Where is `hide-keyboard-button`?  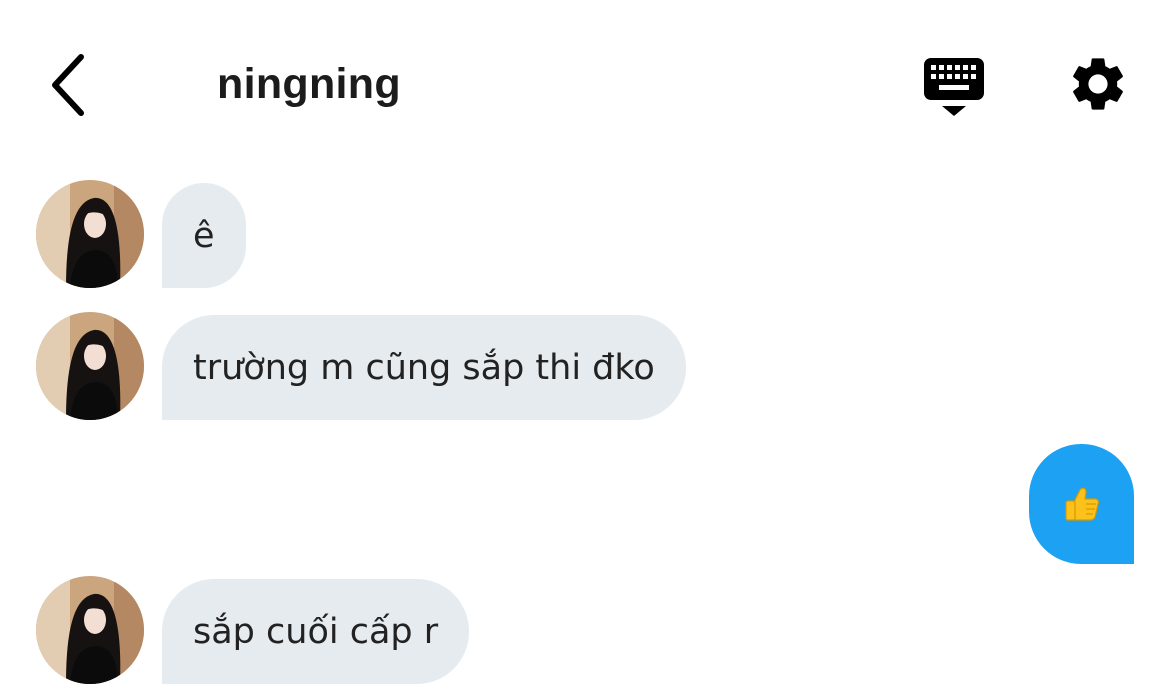
hide-keyboard-button is located at coordinates (954, 87).